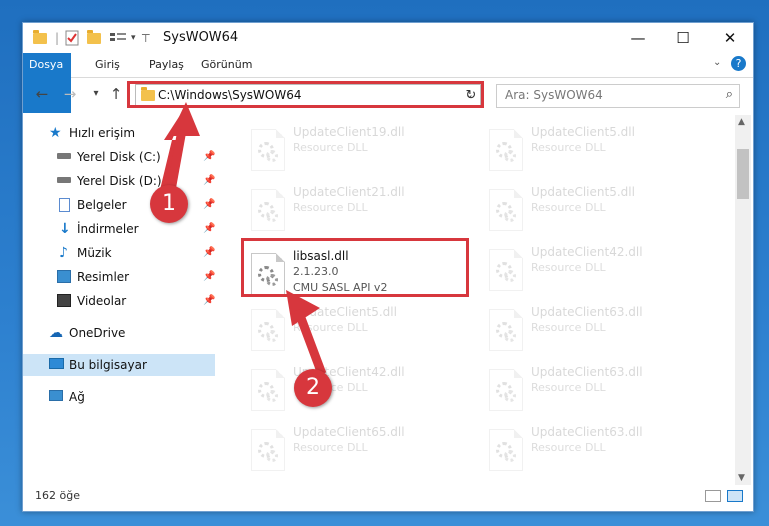 This screenshot has width=769, height=526. Describe the element at coordinates (70, 94) in the screenshot. I see `forward-button: →` at that location.